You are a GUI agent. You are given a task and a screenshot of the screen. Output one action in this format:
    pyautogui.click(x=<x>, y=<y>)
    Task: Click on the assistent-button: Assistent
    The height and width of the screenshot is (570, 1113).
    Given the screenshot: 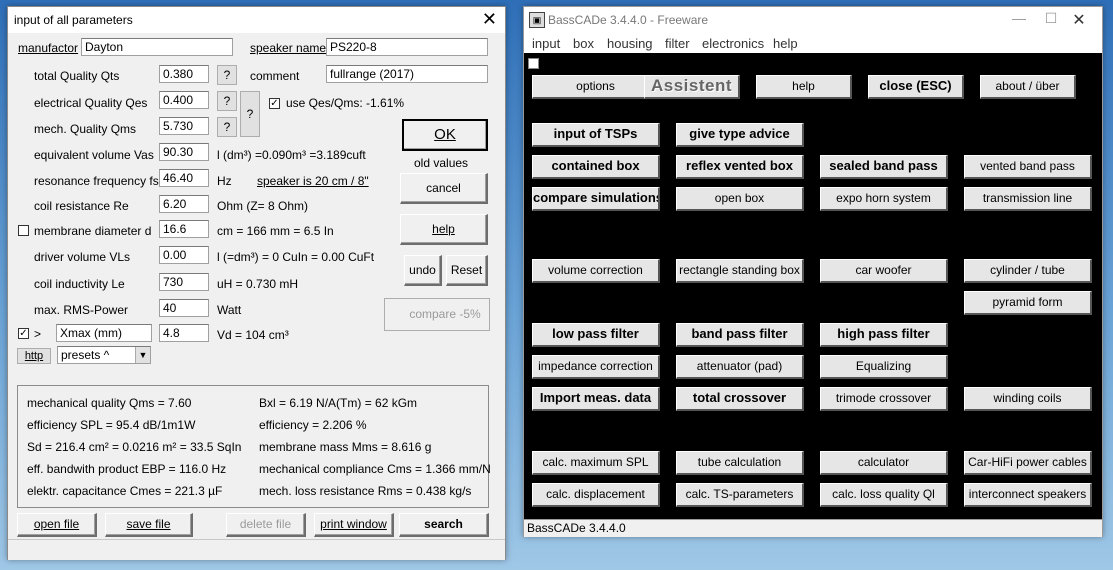 What is the action you would take?
    pyautogui.click(x=692, y=87)
    